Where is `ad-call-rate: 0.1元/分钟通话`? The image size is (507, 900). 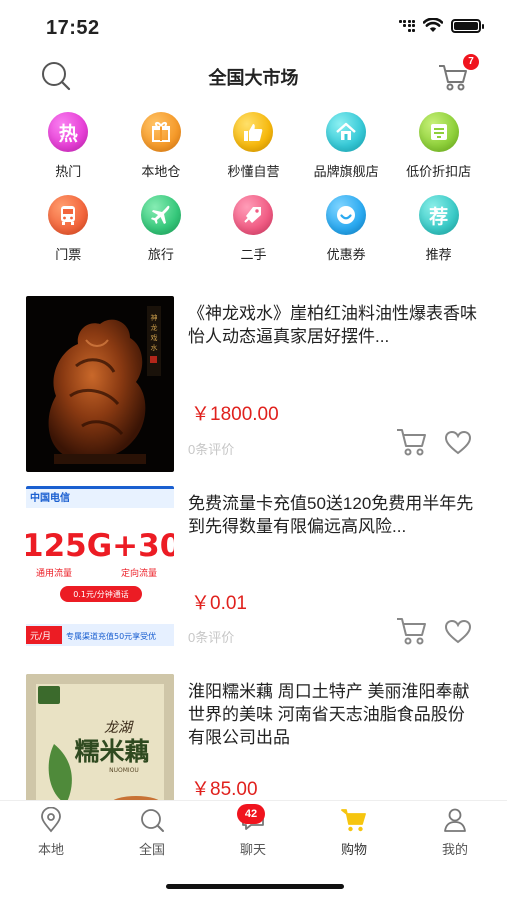 ad-call-rate: 0.1元/分钟通话 is located at coordinates (100, 594).